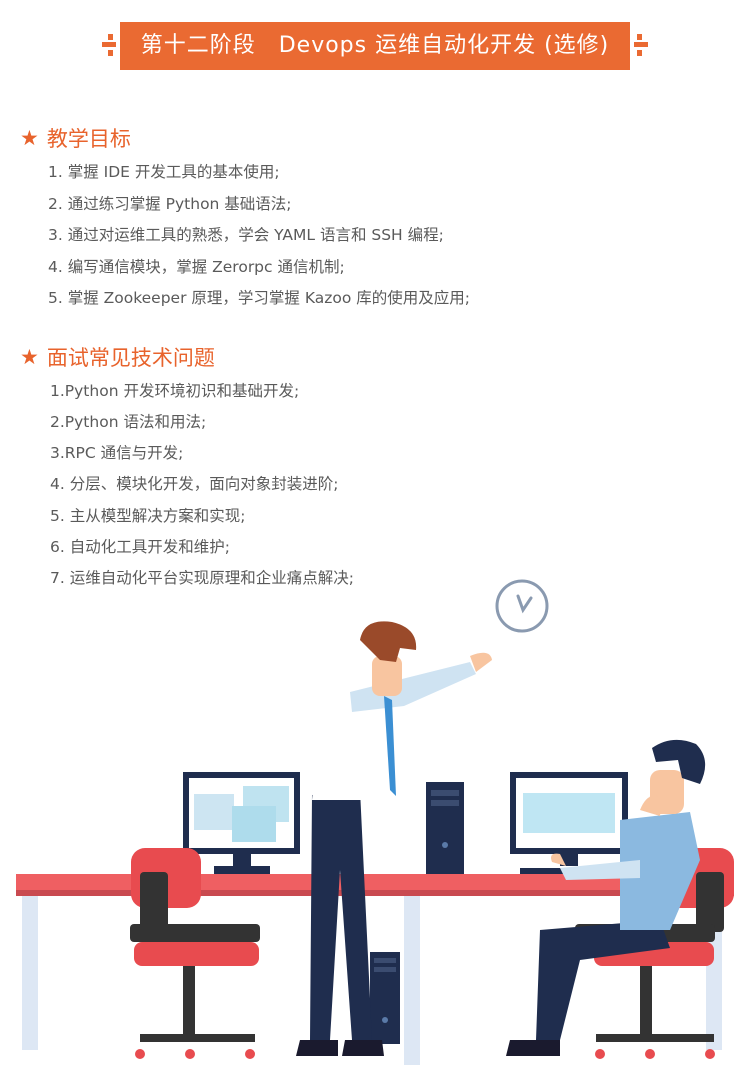 This screenshot has width=750, height=1087. Describe the element at coordinates (259, 298) in the screenshot. I see `list-item: 5. 掌握 Zookeeper 原理，学习掌握 Kazoo 库的使用及应用;` at that location.